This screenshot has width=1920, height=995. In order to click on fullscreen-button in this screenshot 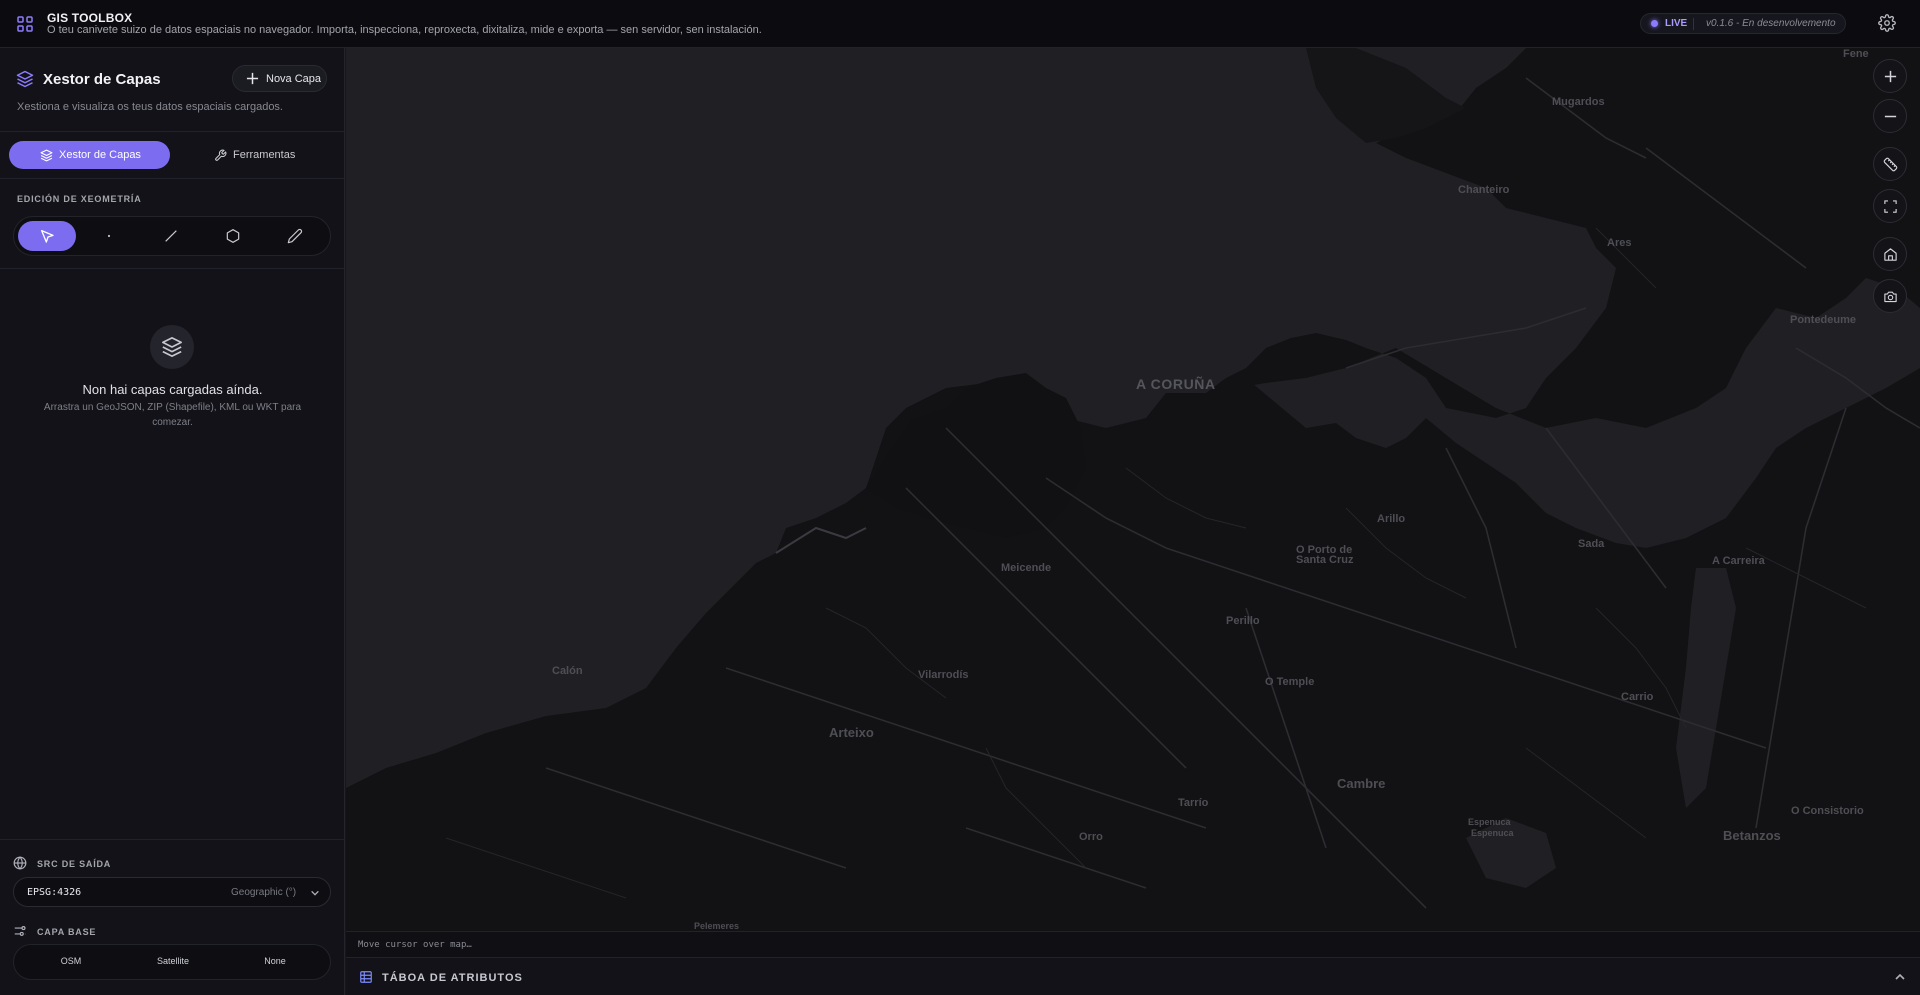, I will do `click(1890, 206)`.